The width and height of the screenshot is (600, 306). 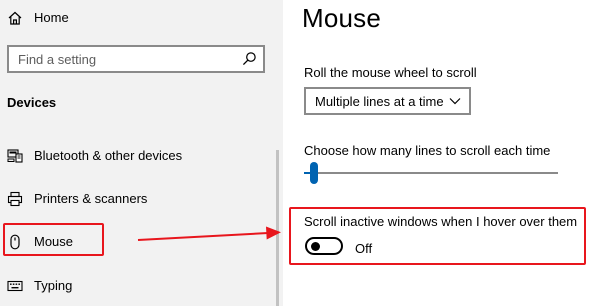 I want to click on scroll-lines-slider, so click(x=431, y=174).